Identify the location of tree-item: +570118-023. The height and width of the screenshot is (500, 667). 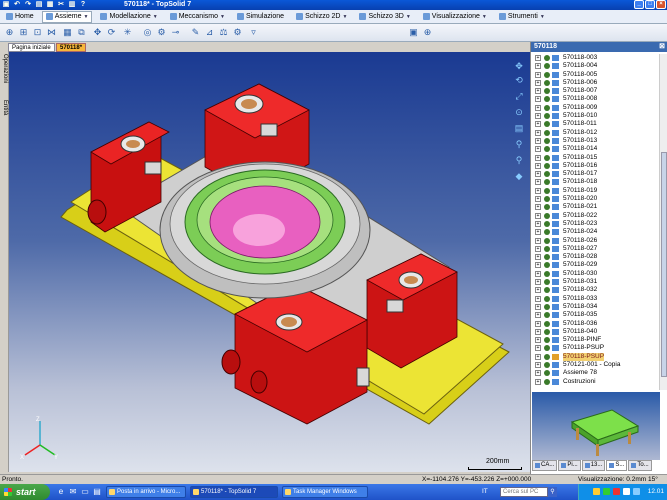
(595, 224).